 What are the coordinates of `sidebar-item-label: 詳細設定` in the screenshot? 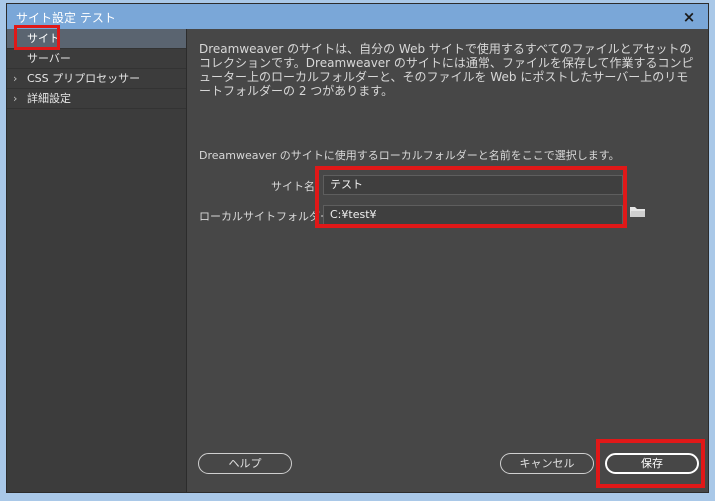 It's located at (49, 98).